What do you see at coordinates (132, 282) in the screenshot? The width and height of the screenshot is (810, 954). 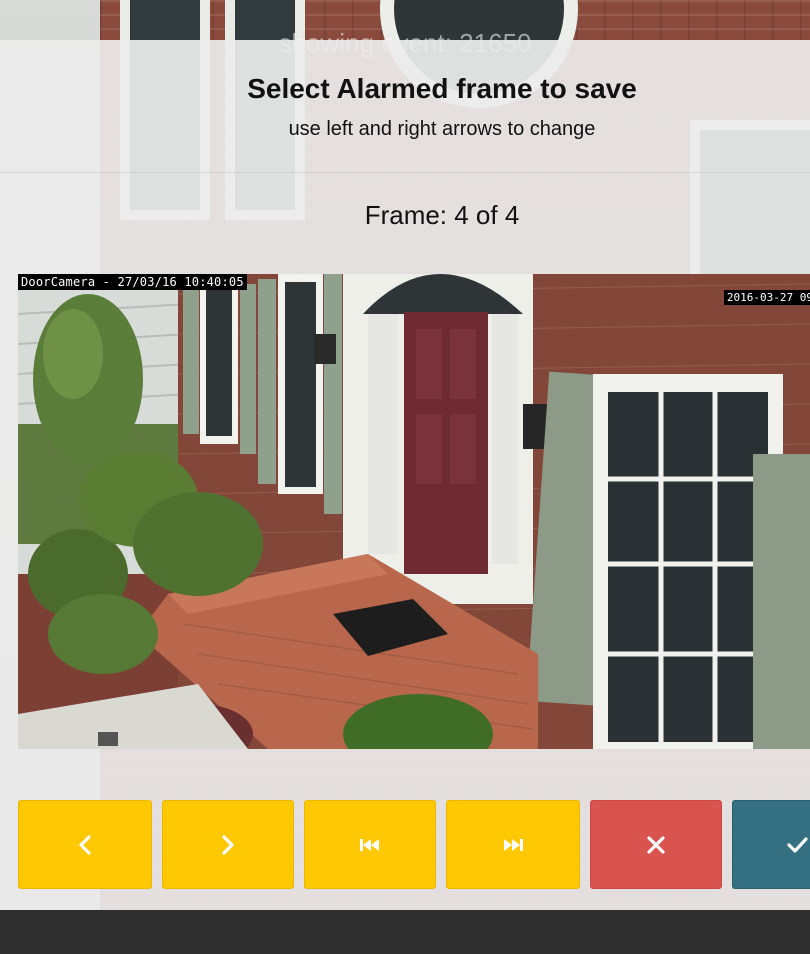 I see `camera-timestamp-overlay: DoorCamera - 27/03/16 10:40:05` at bounding box center [132, 282].